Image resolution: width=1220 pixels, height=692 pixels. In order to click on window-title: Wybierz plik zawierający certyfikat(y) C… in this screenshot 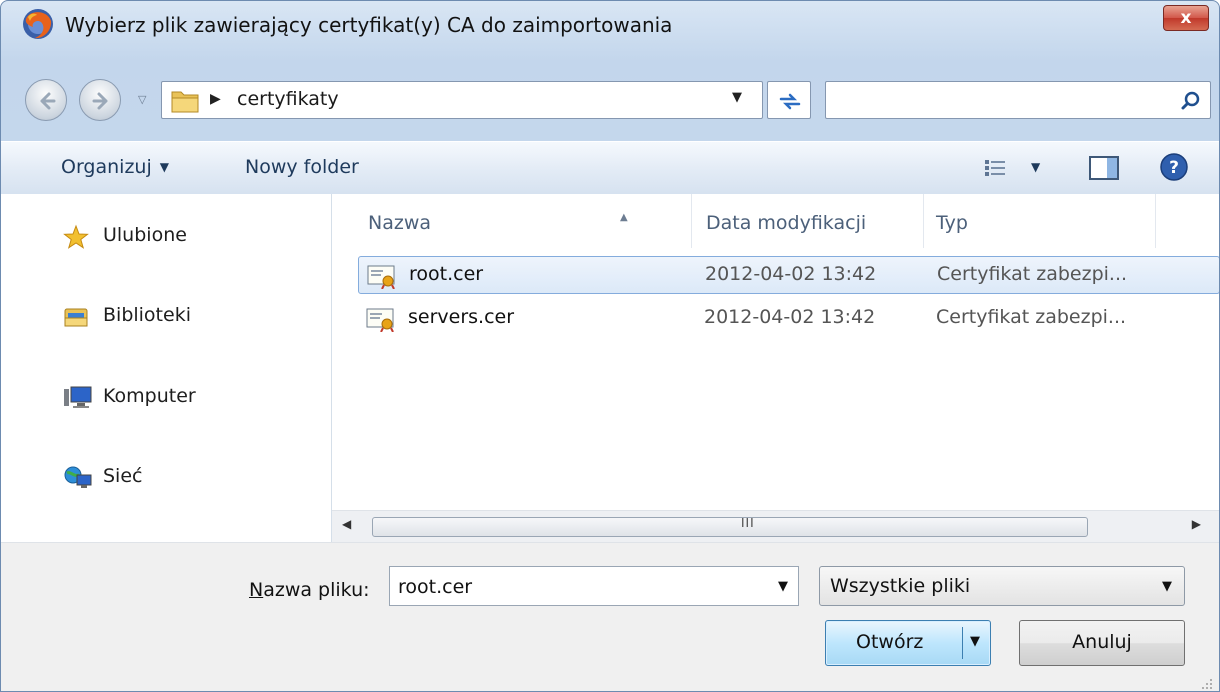, I will do `click(369, 25)`.